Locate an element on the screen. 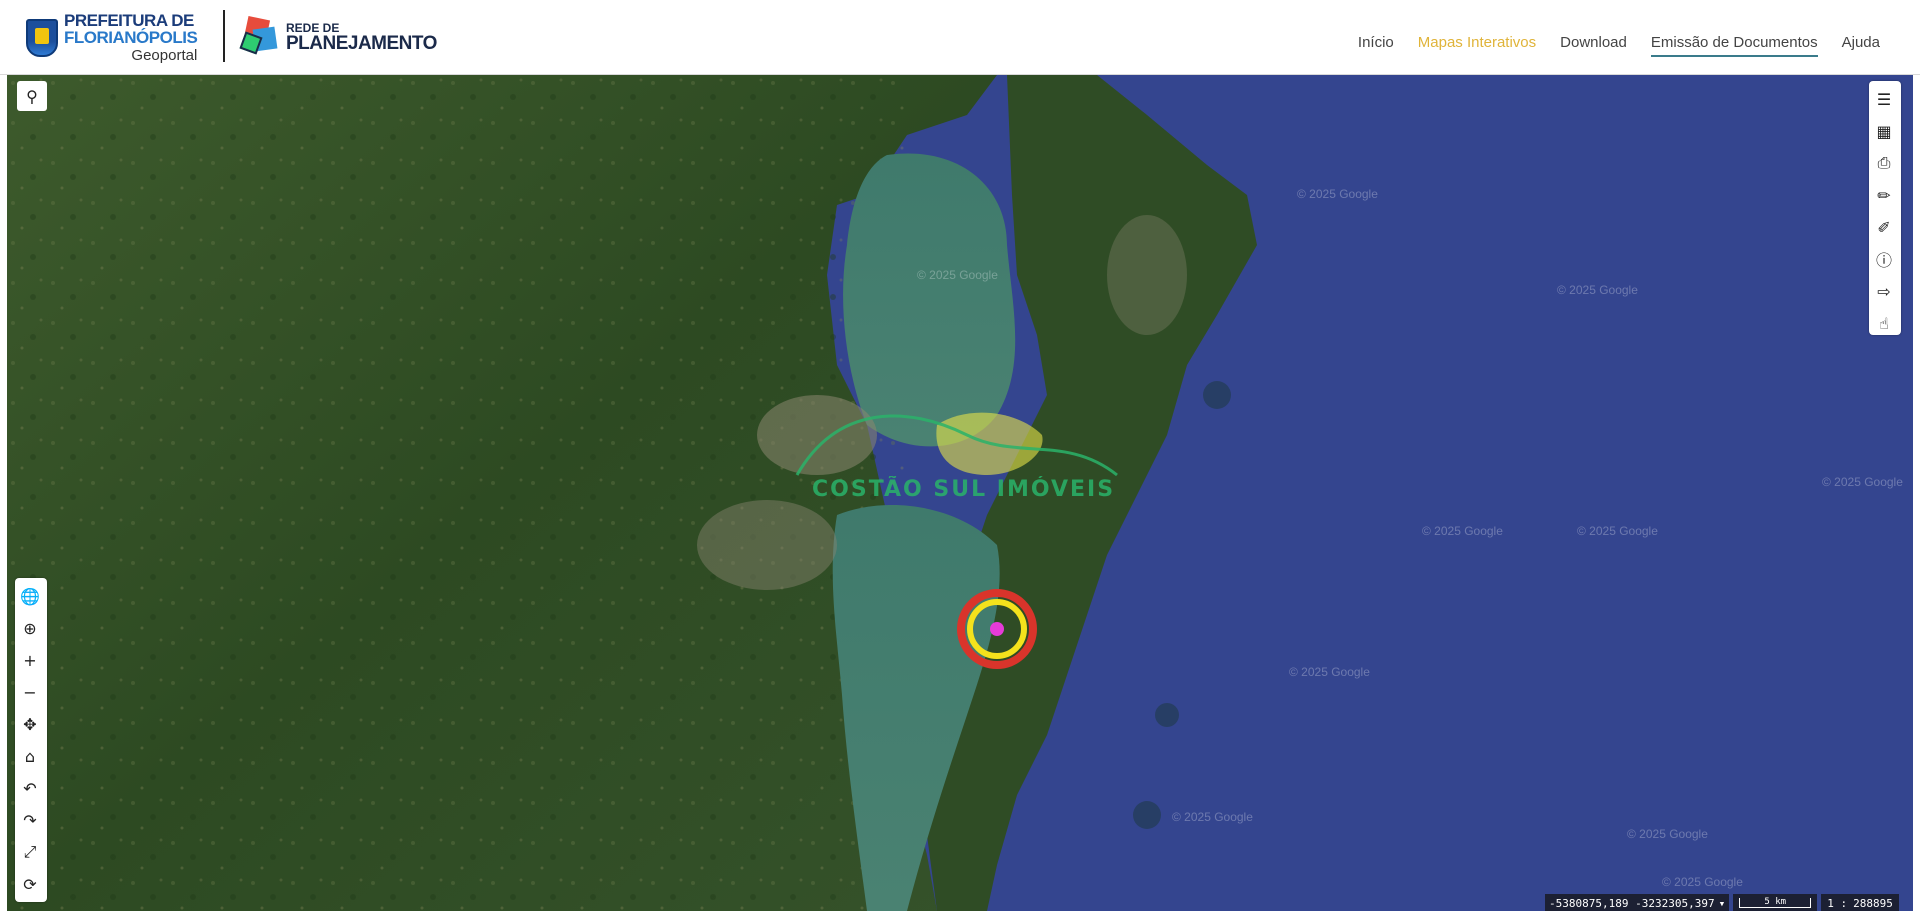 Image resolution: width=1920 pixels, height=920 pixels. search-button: ⚲ is located at coordinates (32, 96).